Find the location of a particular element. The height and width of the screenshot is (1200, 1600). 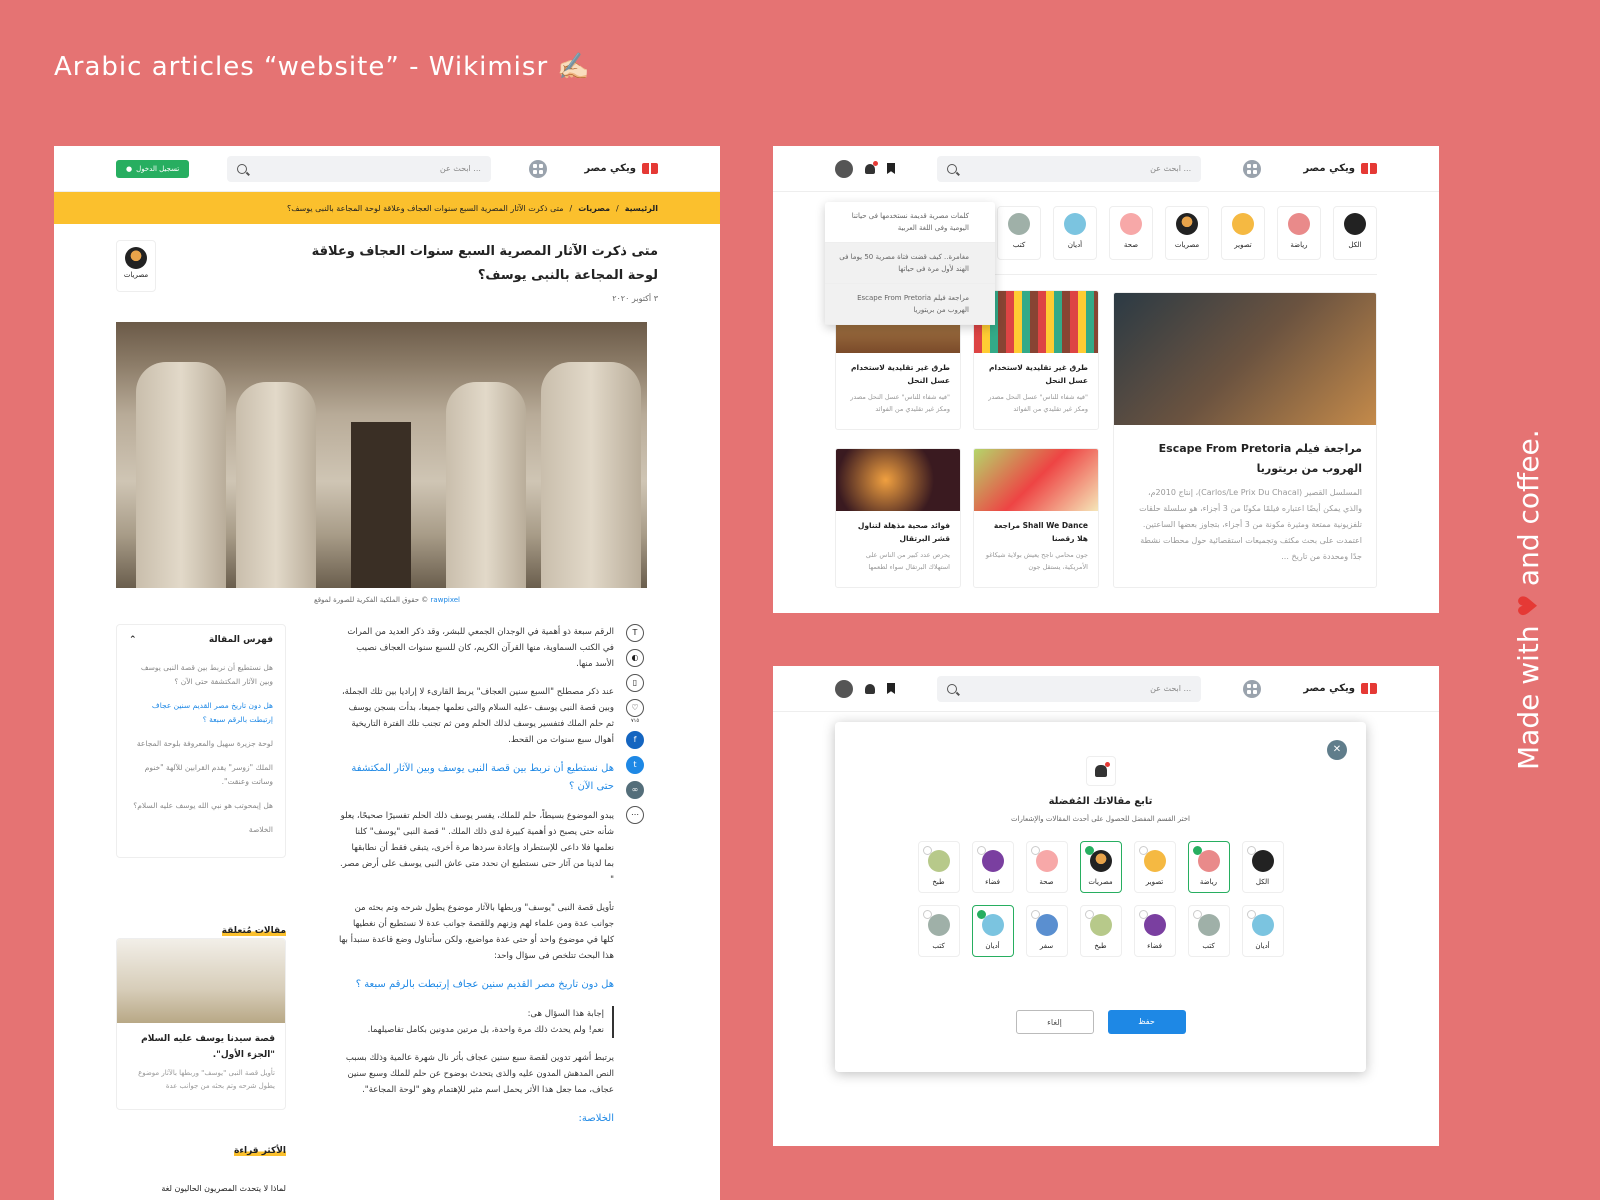

toc-item: هل إيمحوتب هو نبي الله يوسف عليه السلام؟ is located at coordinates (201, 806).